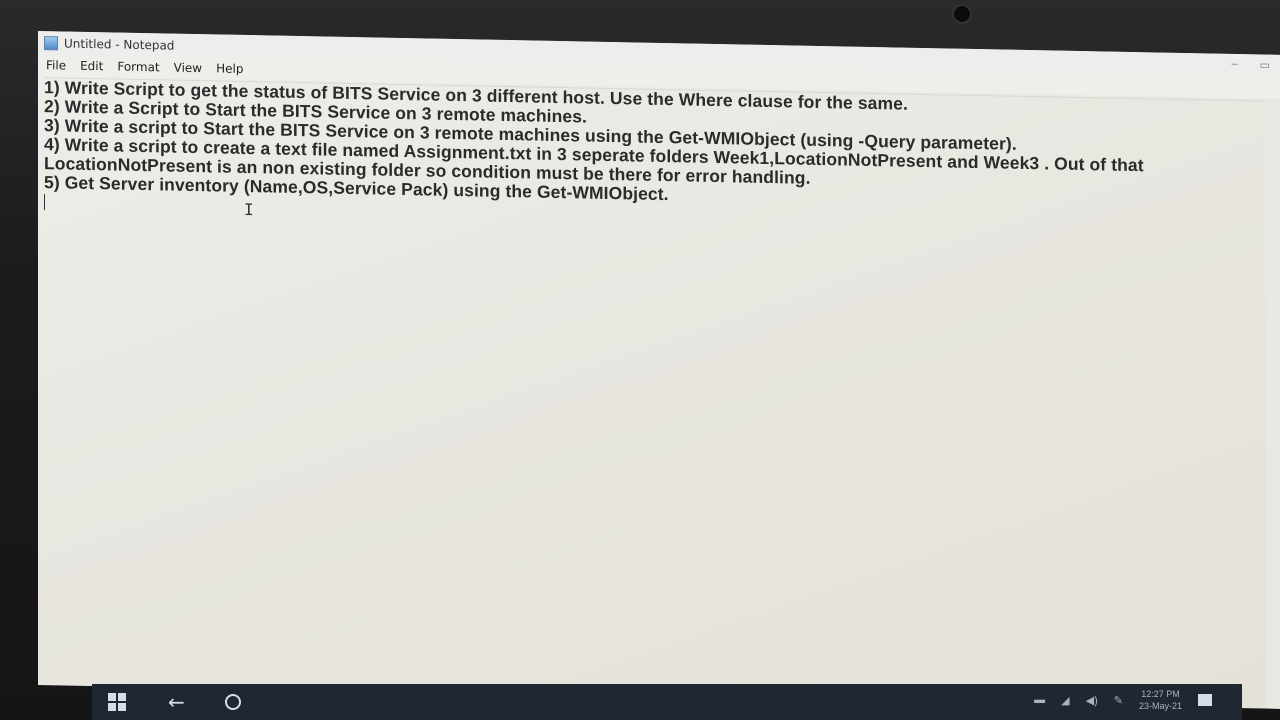 This screenshot has width=1280, height=720. I want to click on menu-view: View, so click(188, 68).